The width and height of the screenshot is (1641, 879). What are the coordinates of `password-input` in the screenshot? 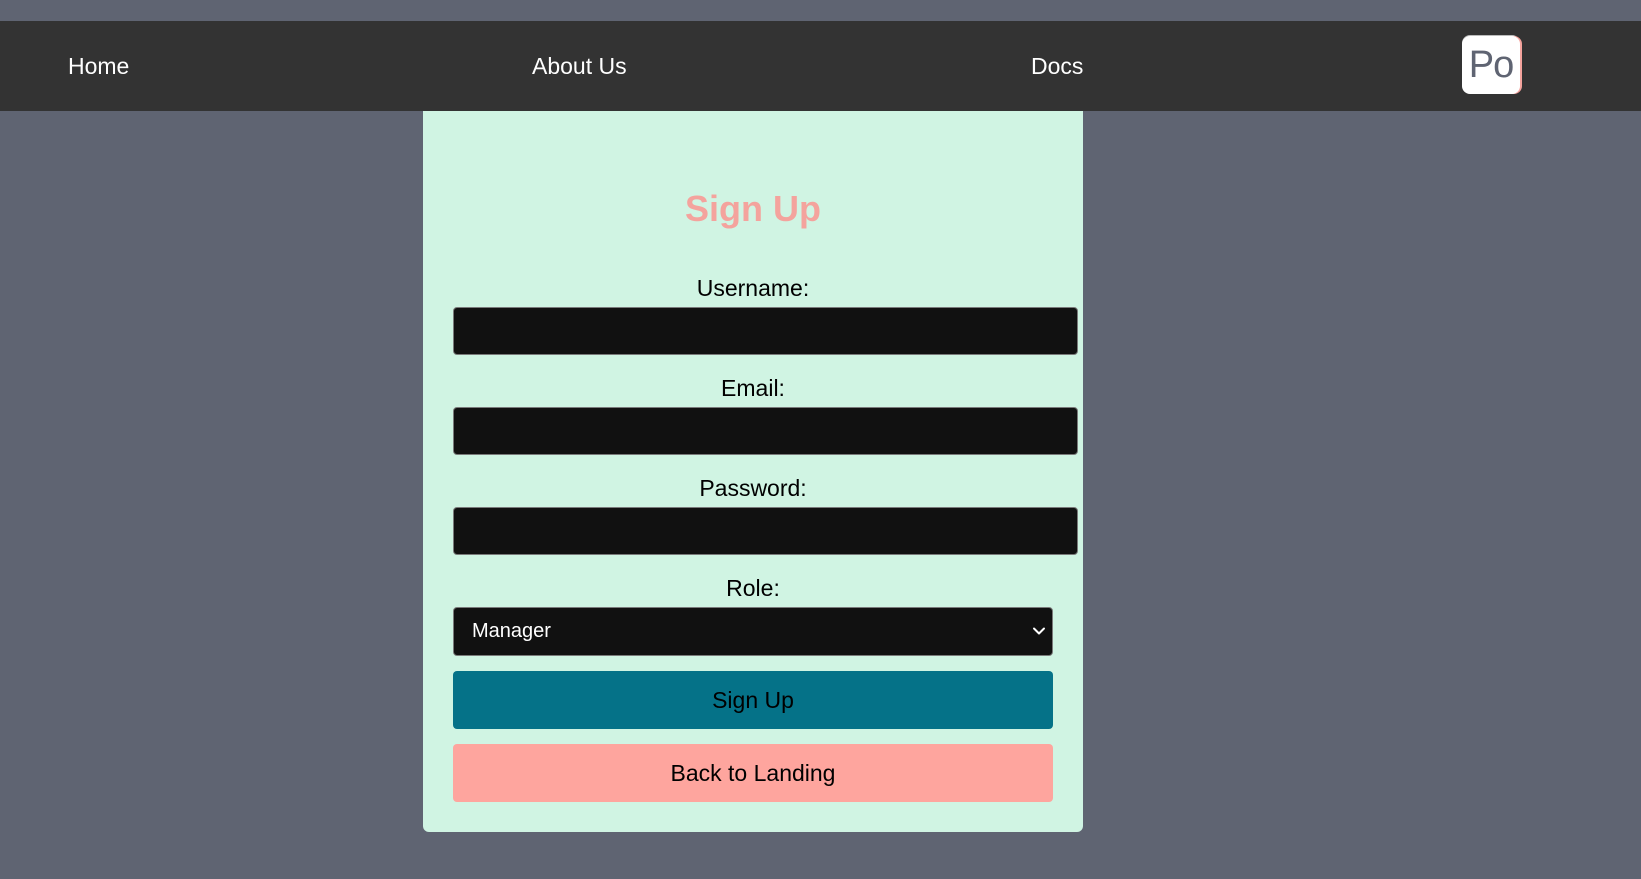 It's located at (765, 531).